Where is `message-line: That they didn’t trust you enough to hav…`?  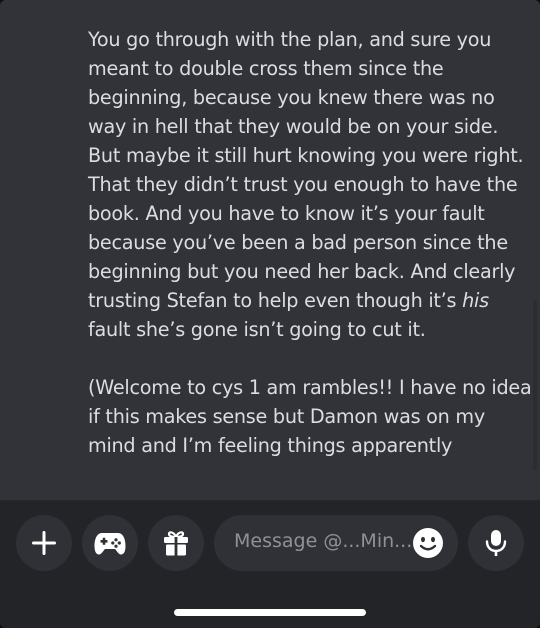 message-line: That they didn’t trust you enough to hav… is located at coordinates (303, 184).